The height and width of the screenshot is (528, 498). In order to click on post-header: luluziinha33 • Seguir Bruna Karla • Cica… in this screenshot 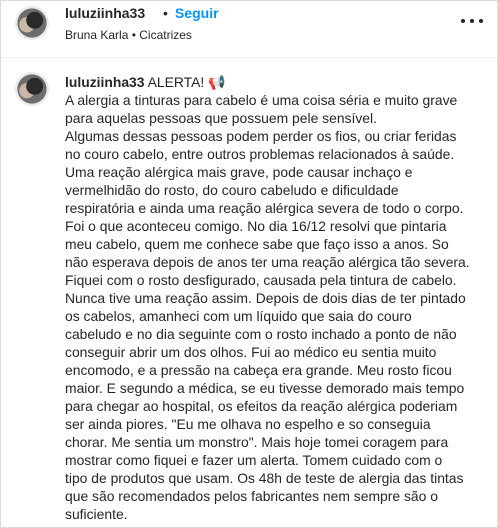, I will do `click(249, 29)`.